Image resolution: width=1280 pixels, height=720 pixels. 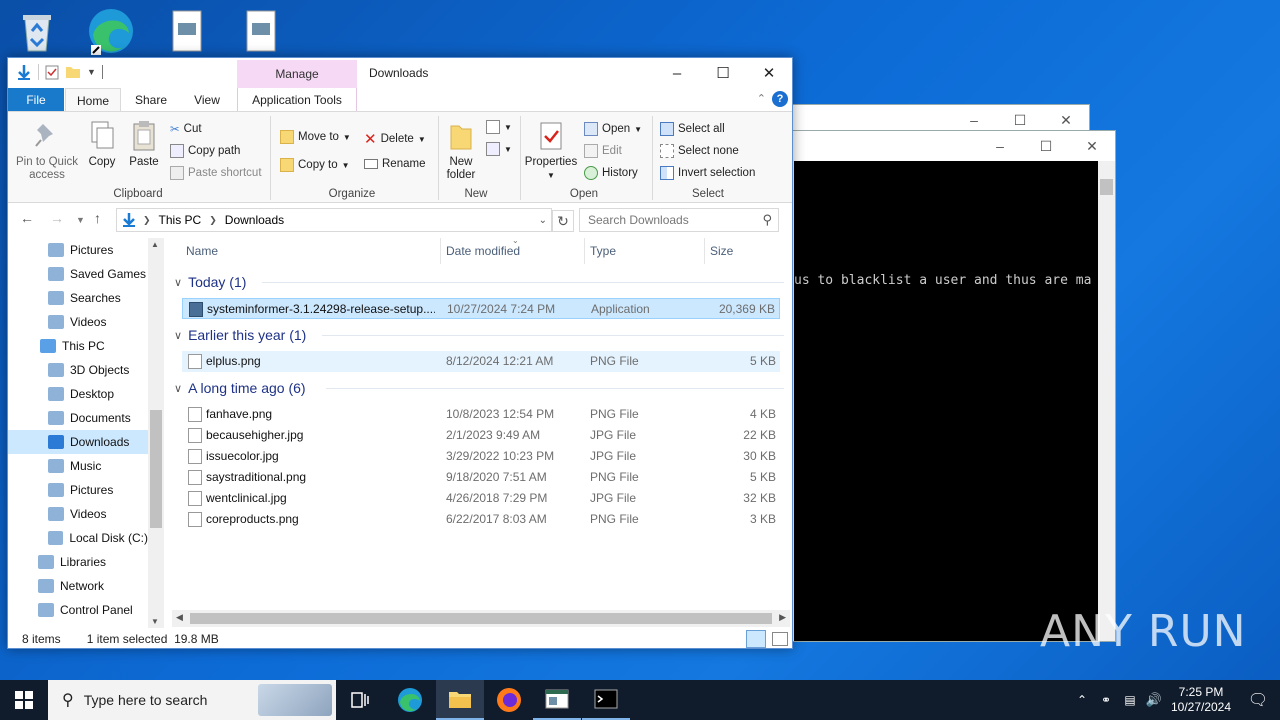 What do you see at coordinates (78, 346) in the screenshot?
I see `sidebar-item-this-pc: This PC` at bounding box center [78, 346].